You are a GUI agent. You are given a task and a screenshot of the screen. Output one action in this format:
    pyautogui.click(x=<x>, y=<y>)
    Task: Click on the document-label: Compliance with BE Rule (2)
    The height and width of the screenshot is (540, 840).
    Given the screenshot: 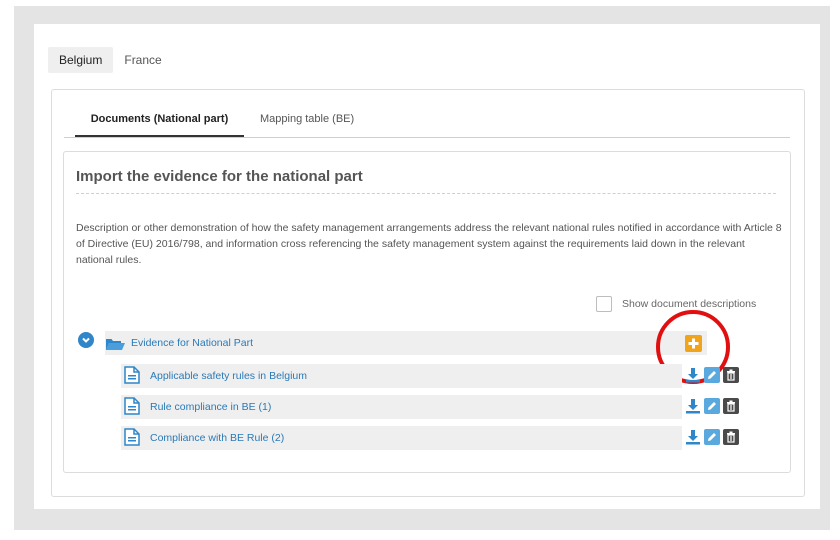 What is the action you would take?
    pyautogui.click(x=217, y=438)
    